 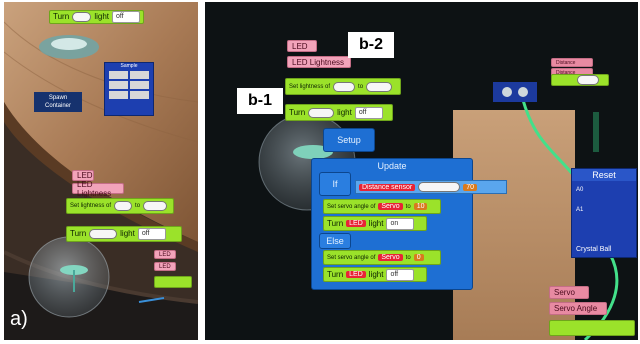 I want to click on led-block: LED, so click(x=302, y=46).